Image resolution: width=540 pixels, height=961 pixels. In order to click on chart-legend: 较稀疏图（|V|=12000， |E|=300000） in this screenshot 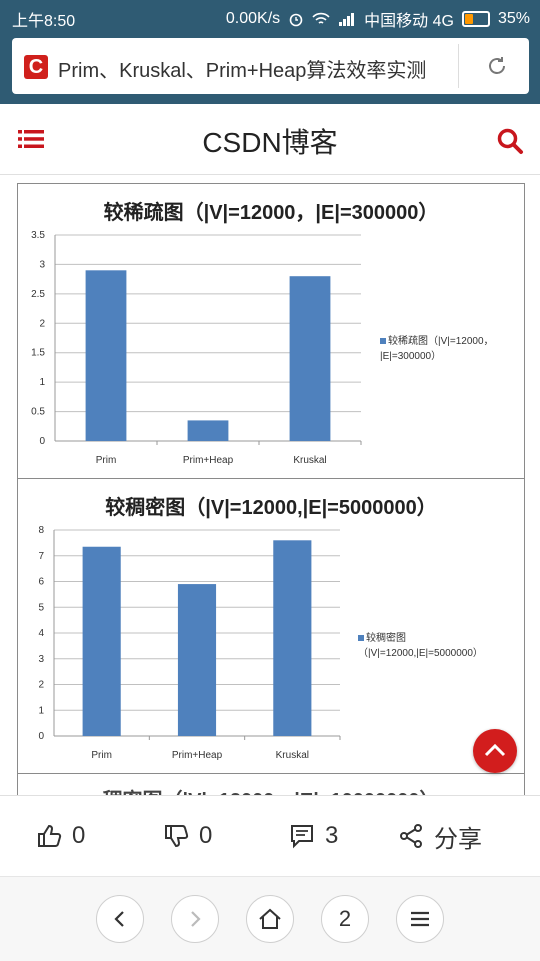, I will do `click(437, 349)`.